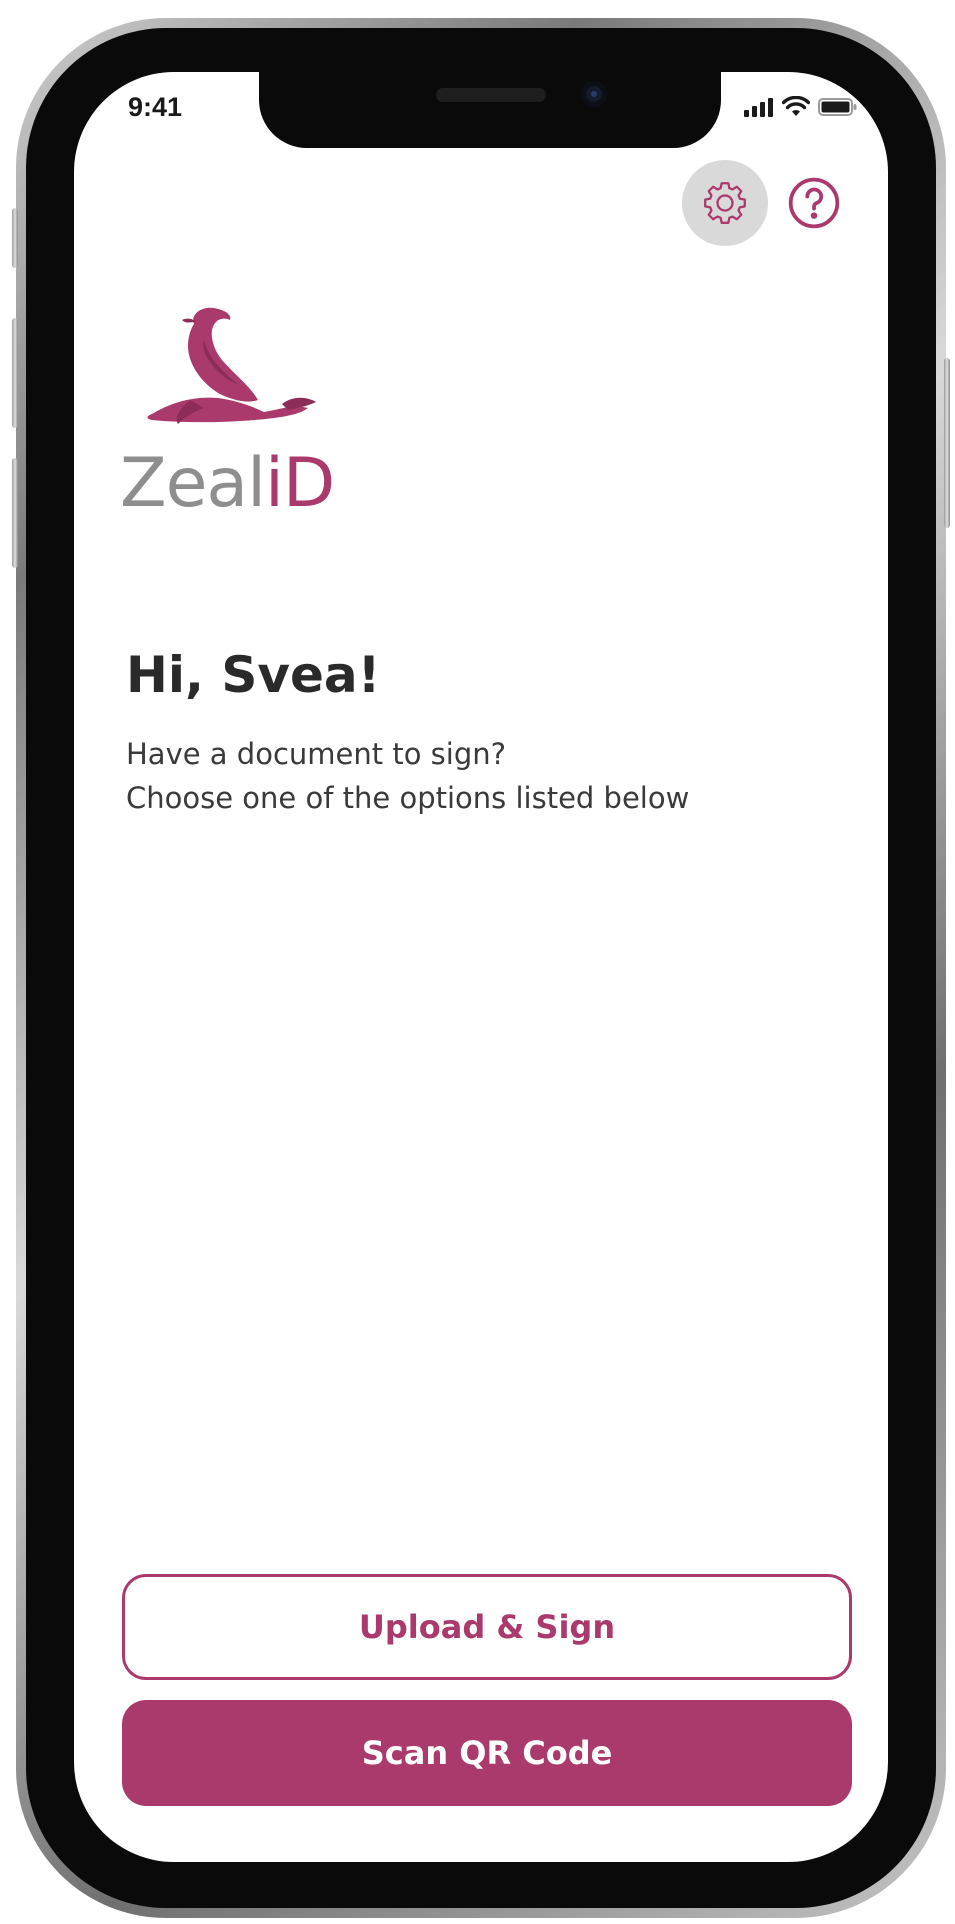 The height and width of the screenshot is (1924, 955). Describe the element at coordinates (222, 372) in the screenshot. I see `sea-lion-logo` at that location.